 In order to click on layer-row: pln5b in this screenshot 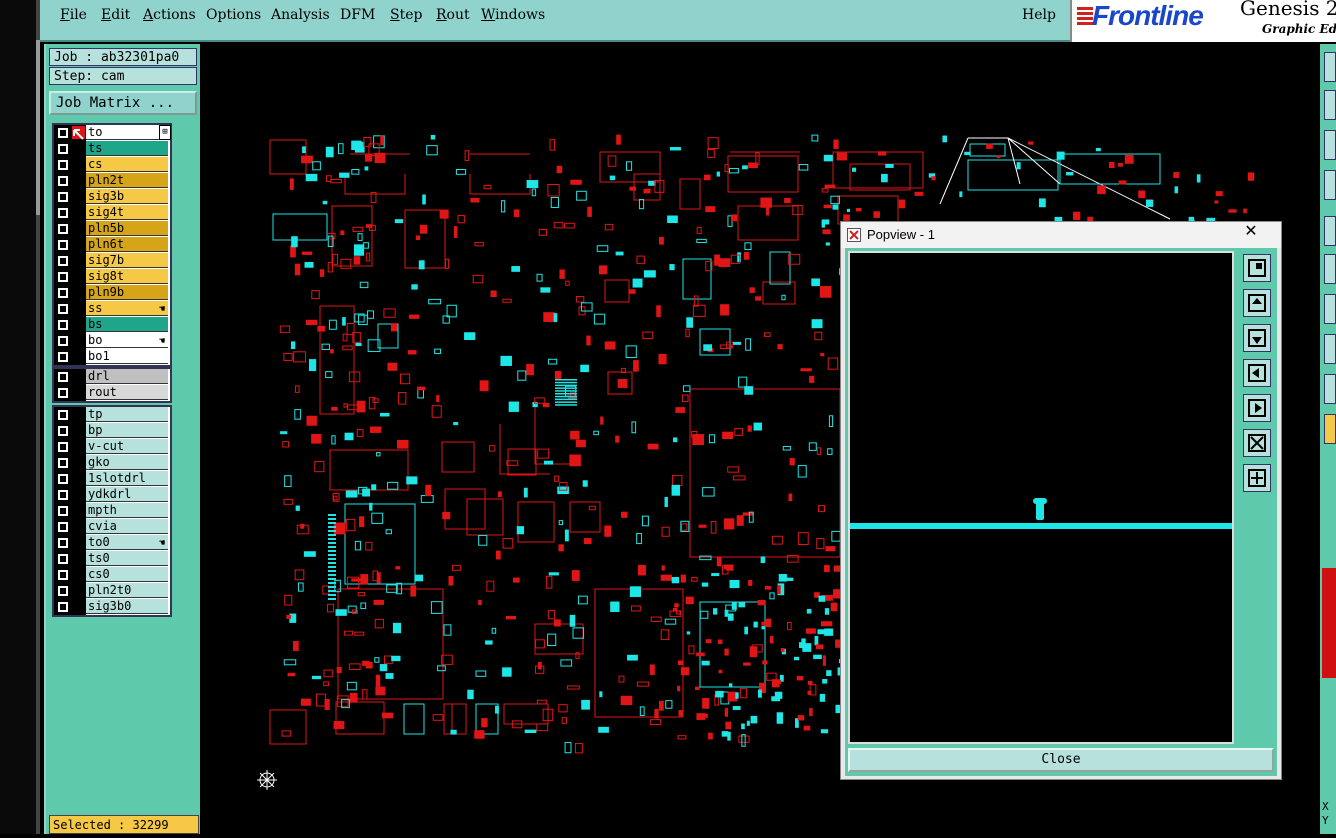, I will do `click(112, 229)`.